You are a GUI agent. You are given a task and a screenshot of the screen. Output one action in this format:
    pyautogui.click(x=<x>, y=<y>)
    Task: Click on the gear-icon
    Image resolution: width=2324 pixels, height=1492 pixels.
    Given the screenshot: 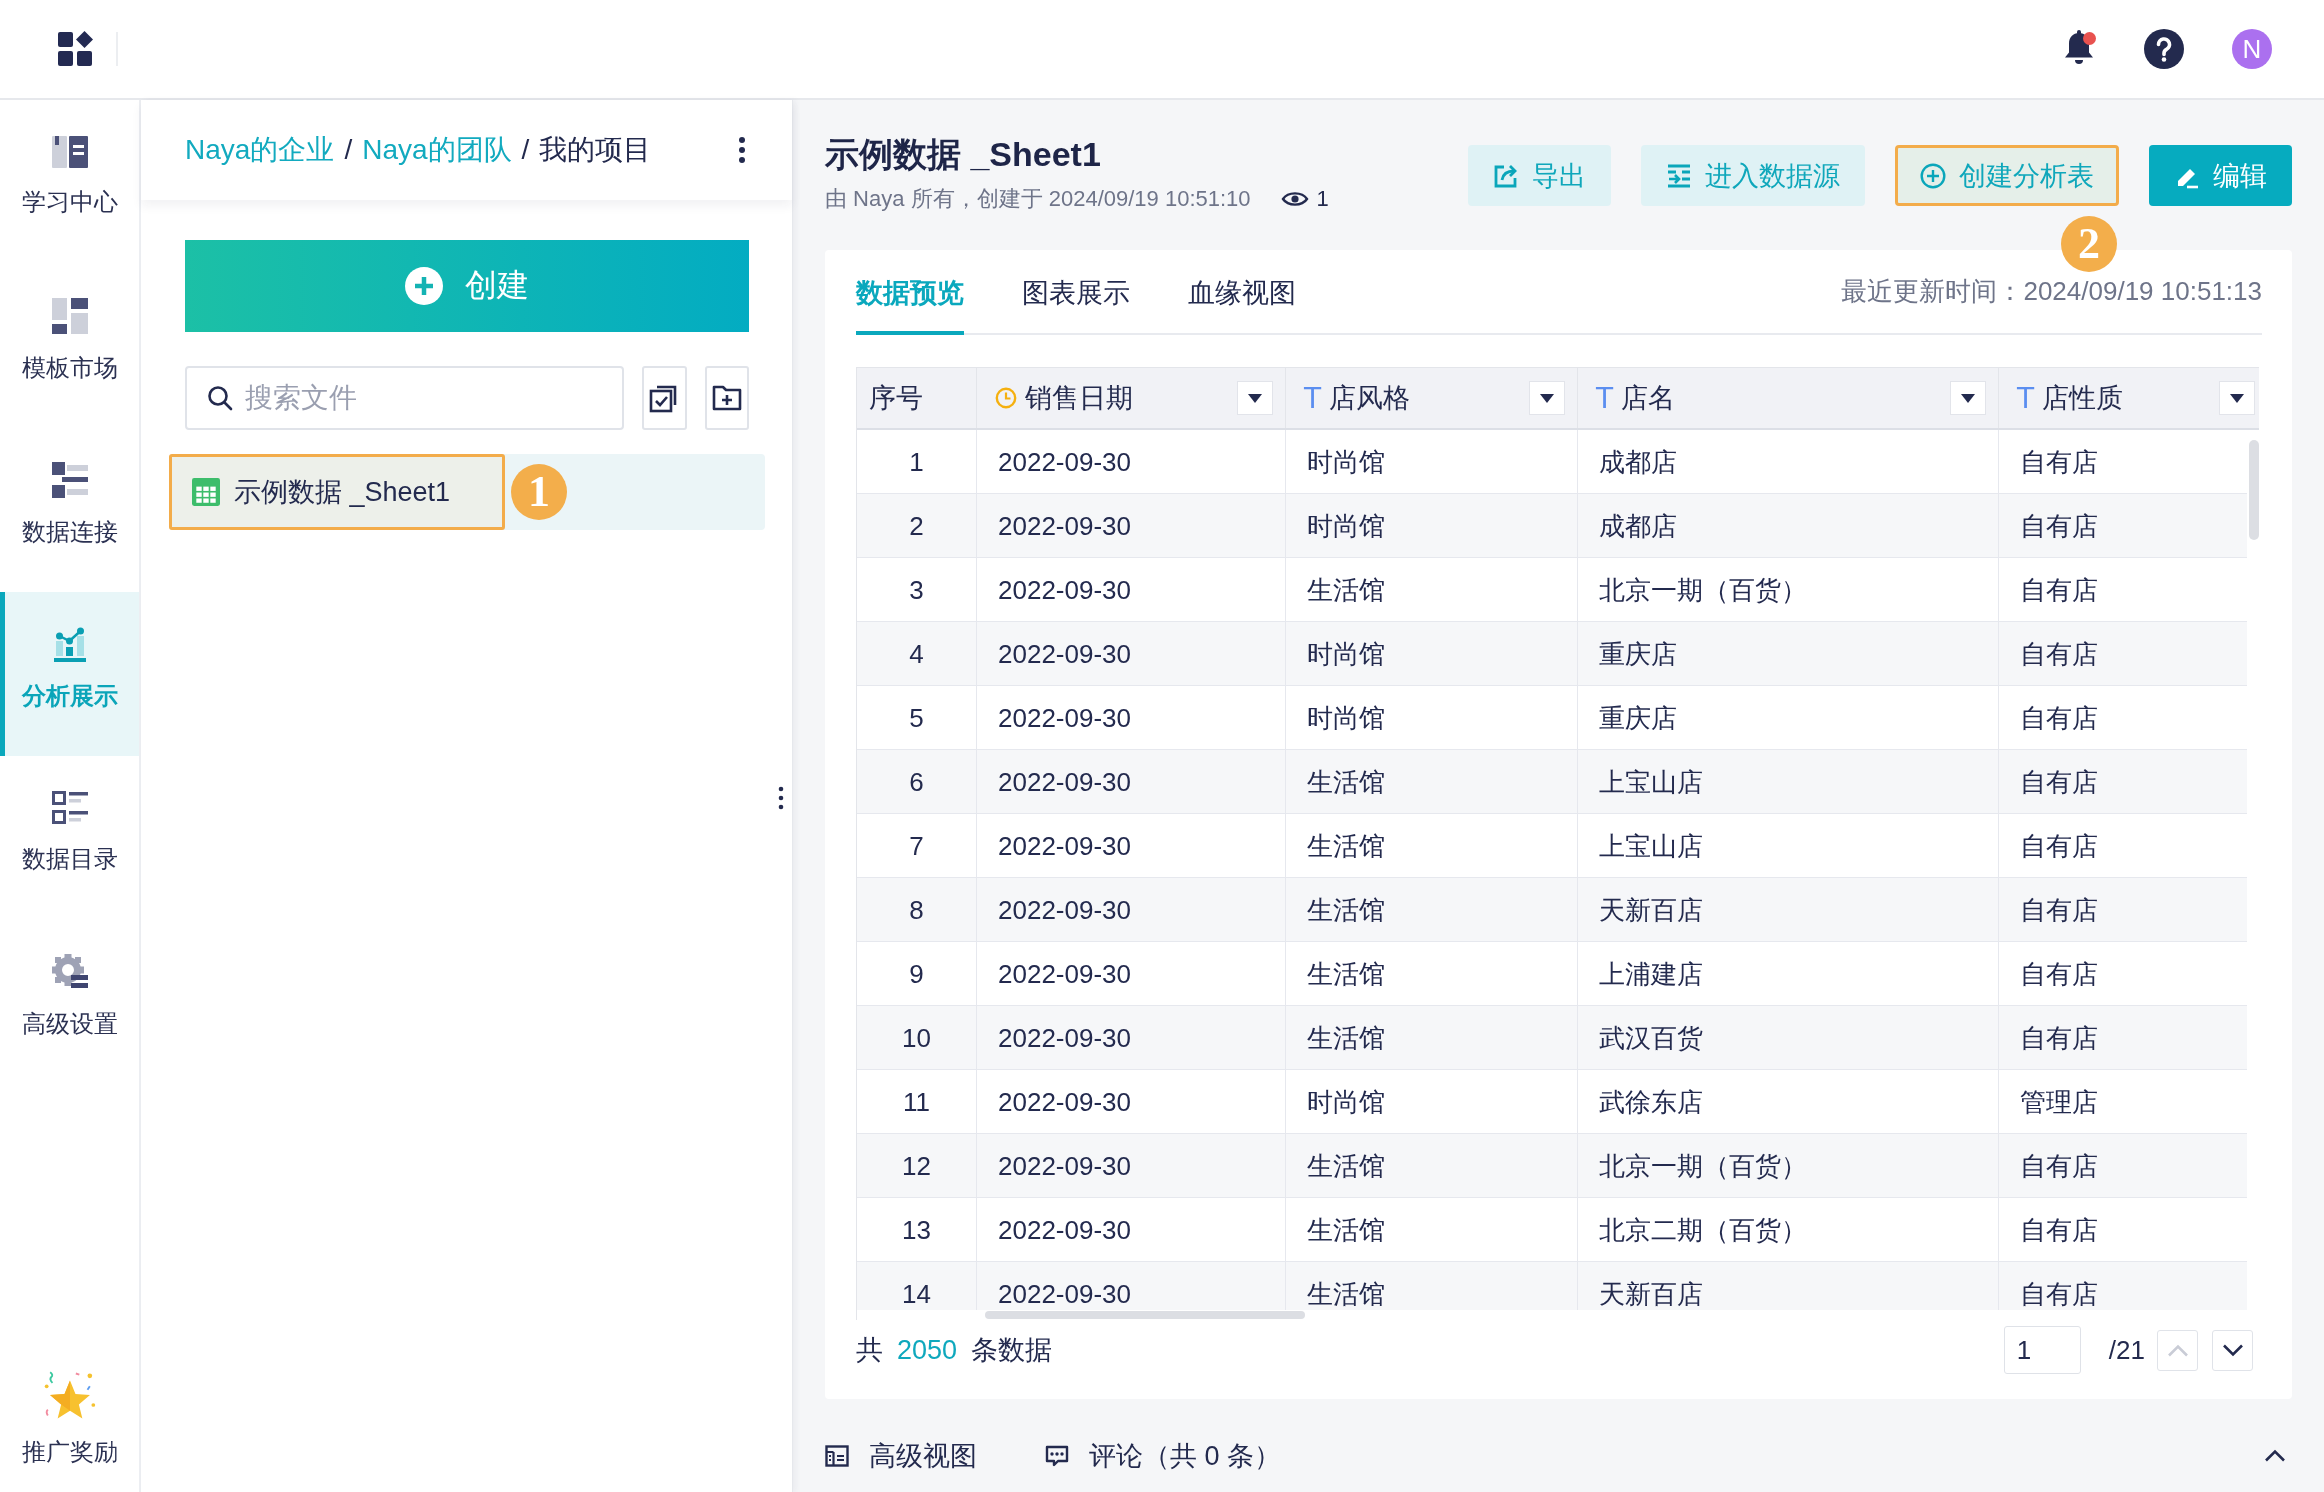 What is the action you would take?
    pyautogui.click(x=69, y=972)
    